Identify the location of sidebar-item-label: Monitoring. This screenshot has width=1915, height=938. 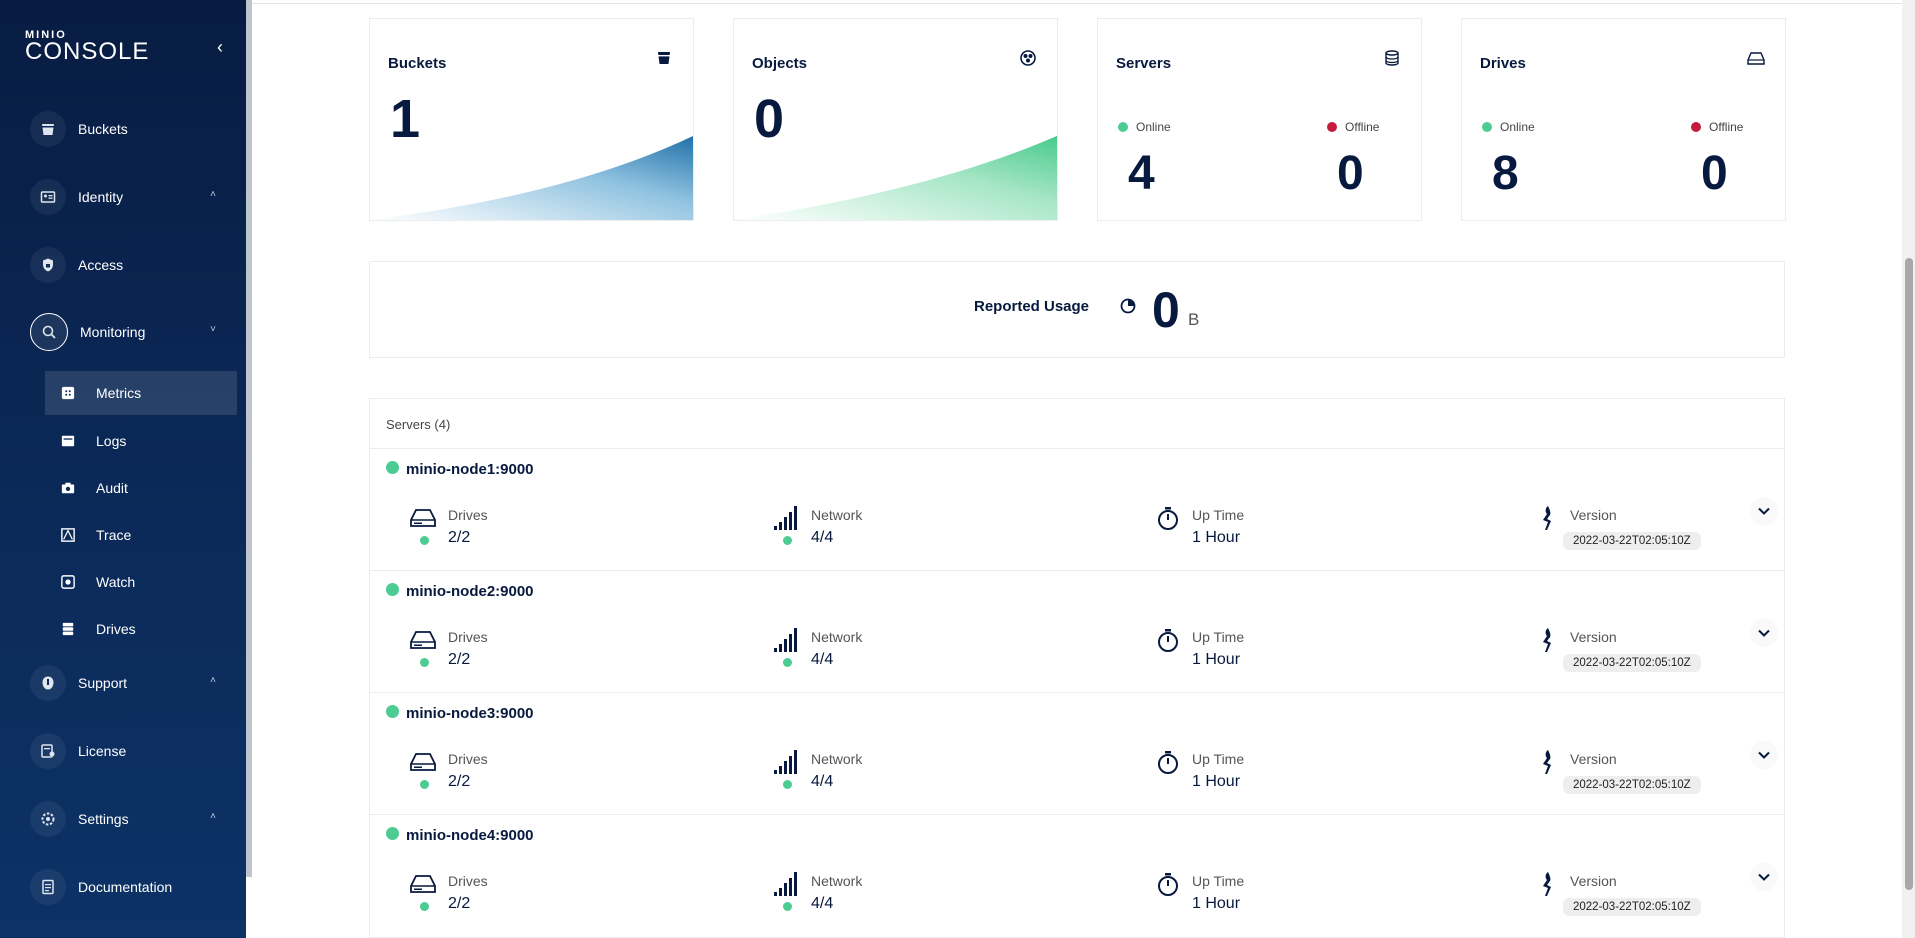
(113, 332).